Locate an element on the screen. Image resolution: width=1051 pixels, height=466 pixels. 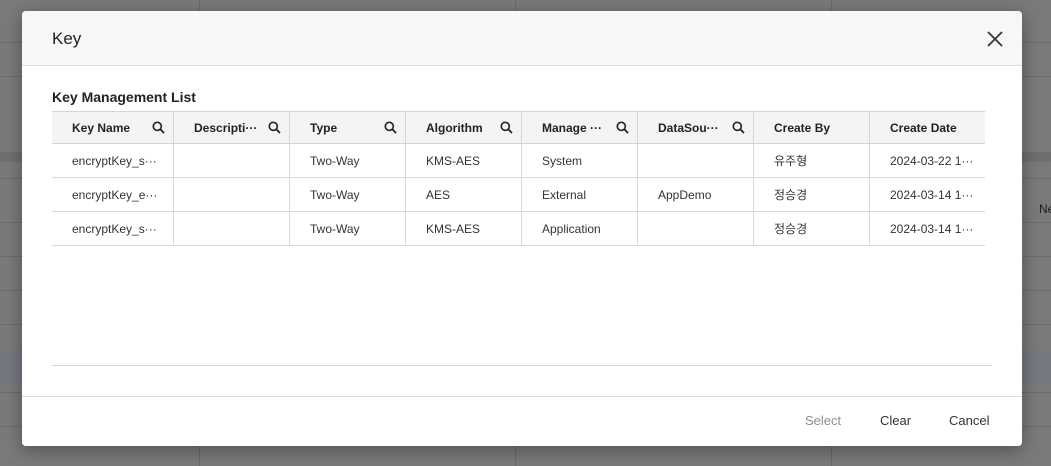
dialog-header: Key is located at coordinates (522, 38).